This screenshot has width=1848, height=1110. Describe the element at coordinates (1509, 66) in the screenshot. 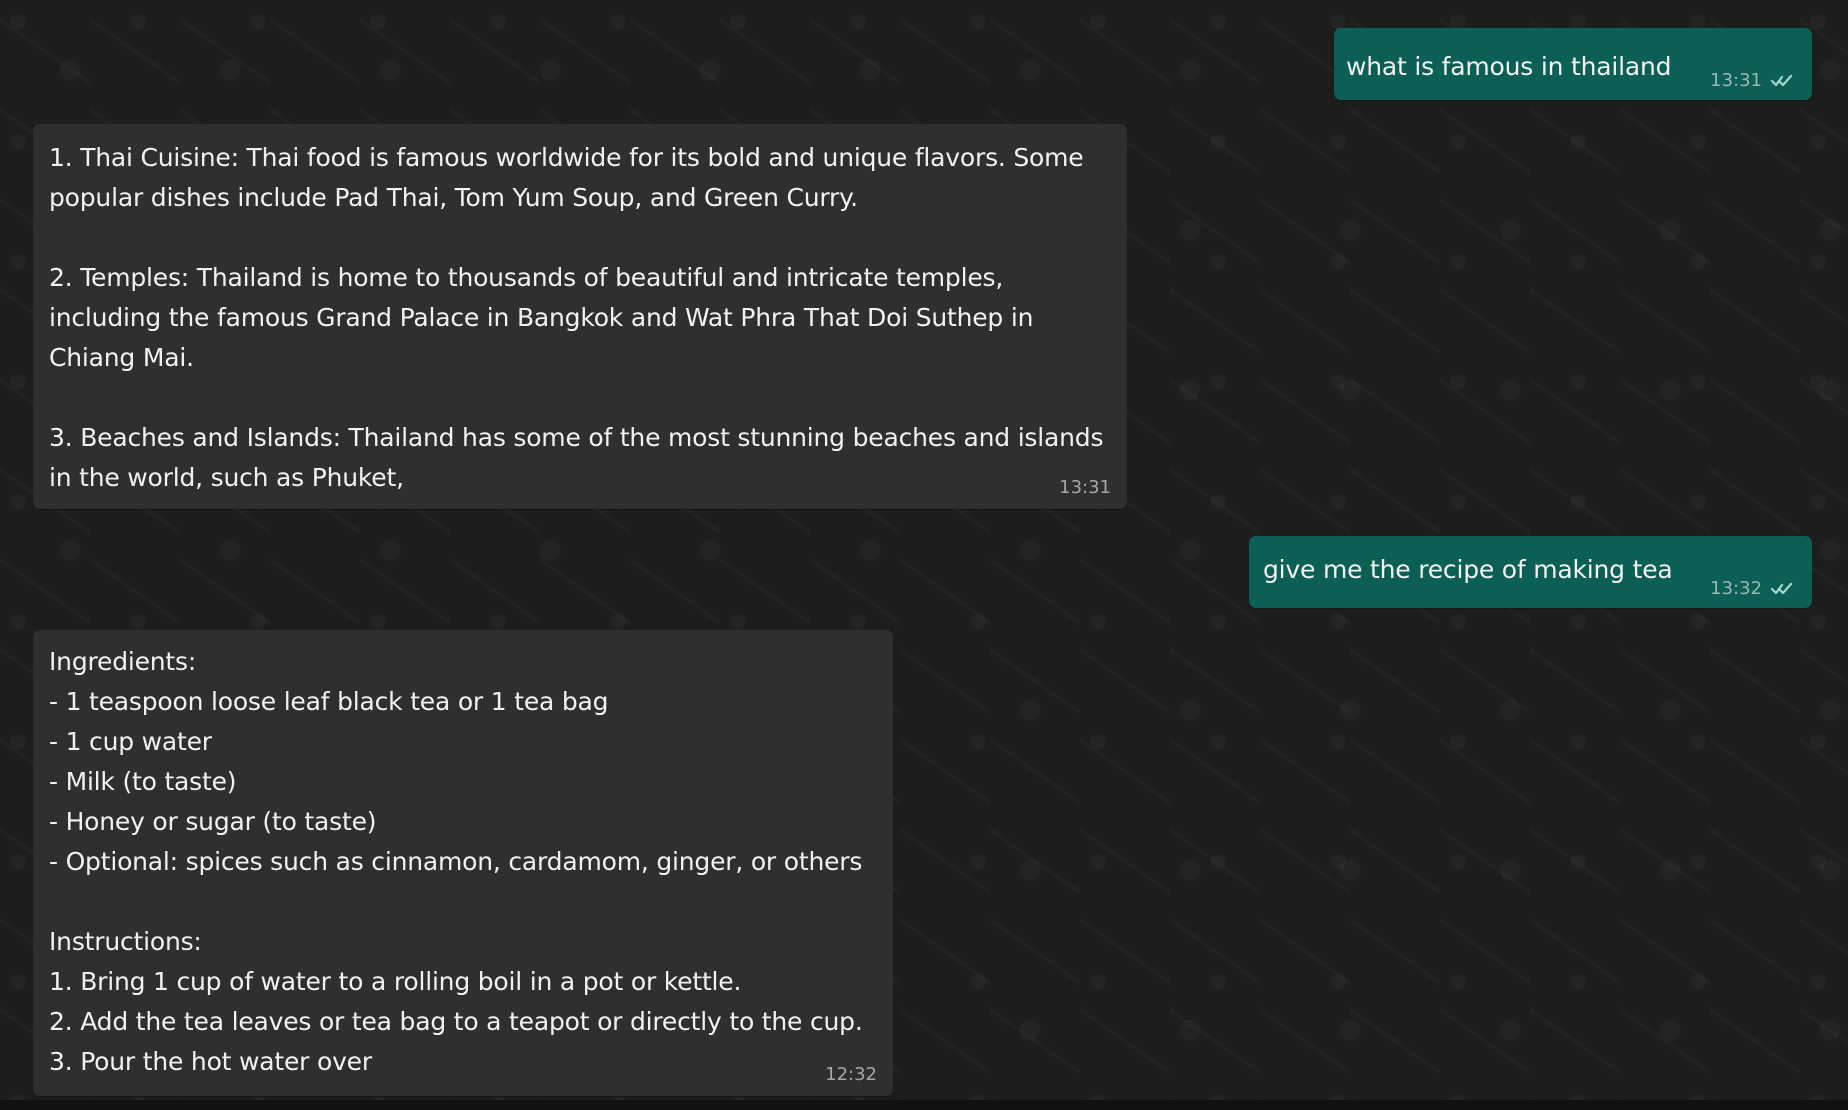

I see `message-text: what is famous in thailand` at that location.